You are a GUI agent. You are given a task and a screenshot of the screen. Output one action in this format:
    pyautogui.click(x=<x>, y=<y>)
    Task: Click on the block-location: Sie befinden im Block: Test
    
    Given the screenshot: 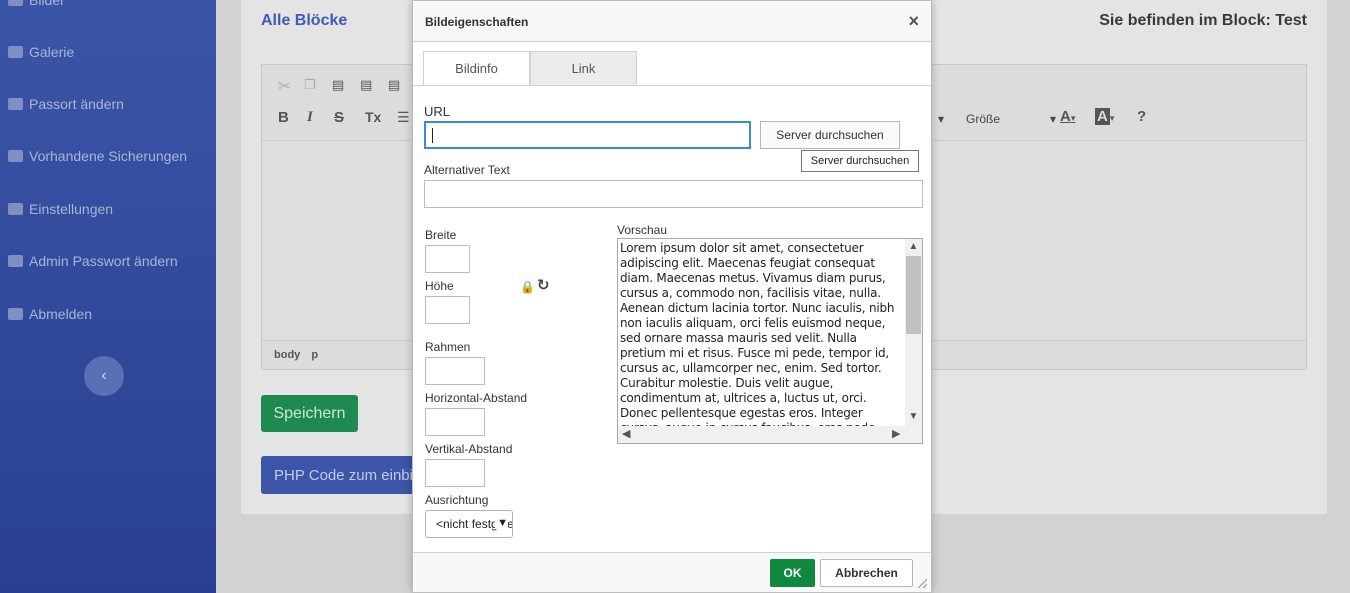 What is the action you would take?
    pyautogui.click(x=1203, y=21)
    